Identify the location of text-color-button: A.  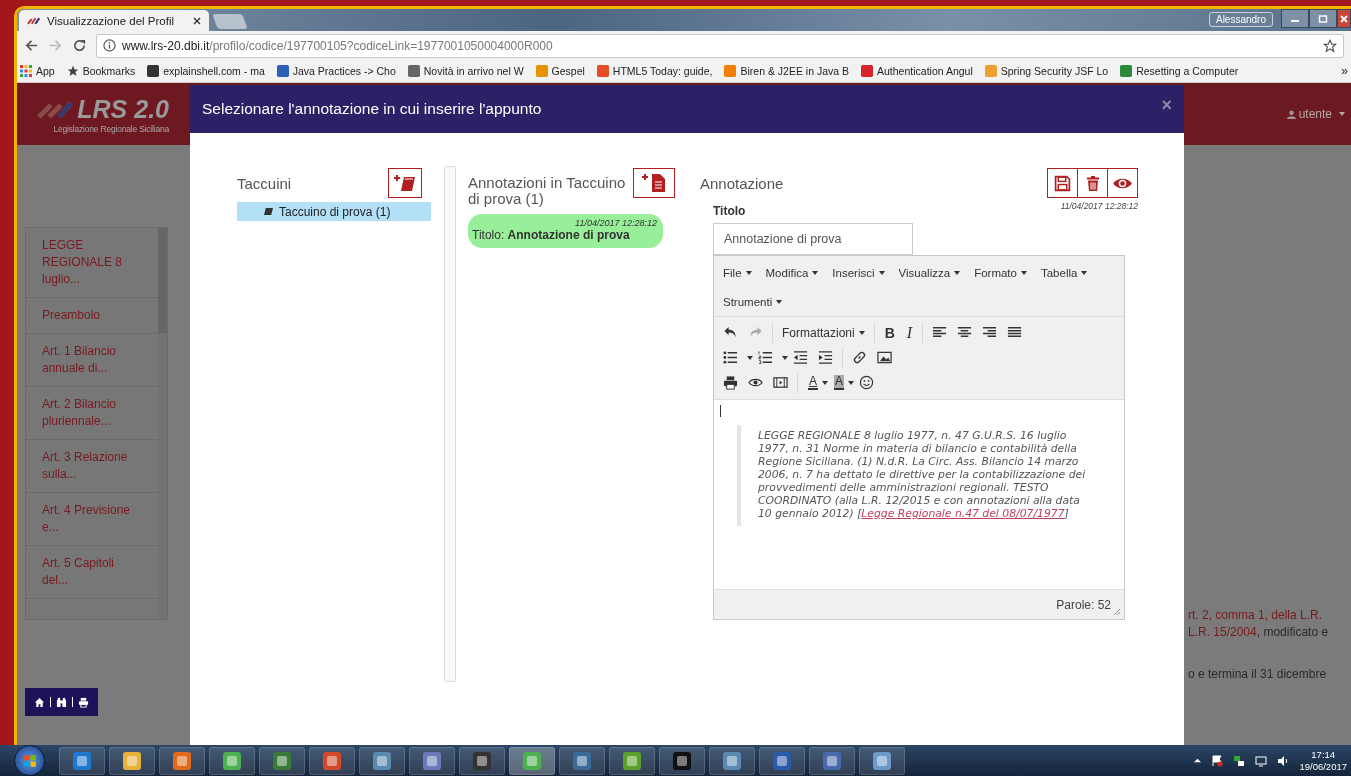
(813, 382).